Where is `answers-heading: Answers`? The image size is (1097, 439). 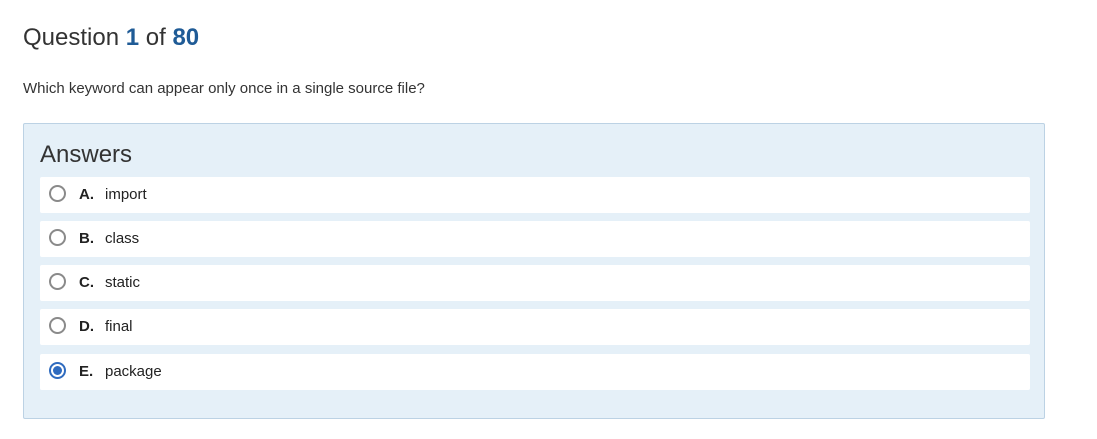
answers-heading: Answers is located at coordinates (86, 154).